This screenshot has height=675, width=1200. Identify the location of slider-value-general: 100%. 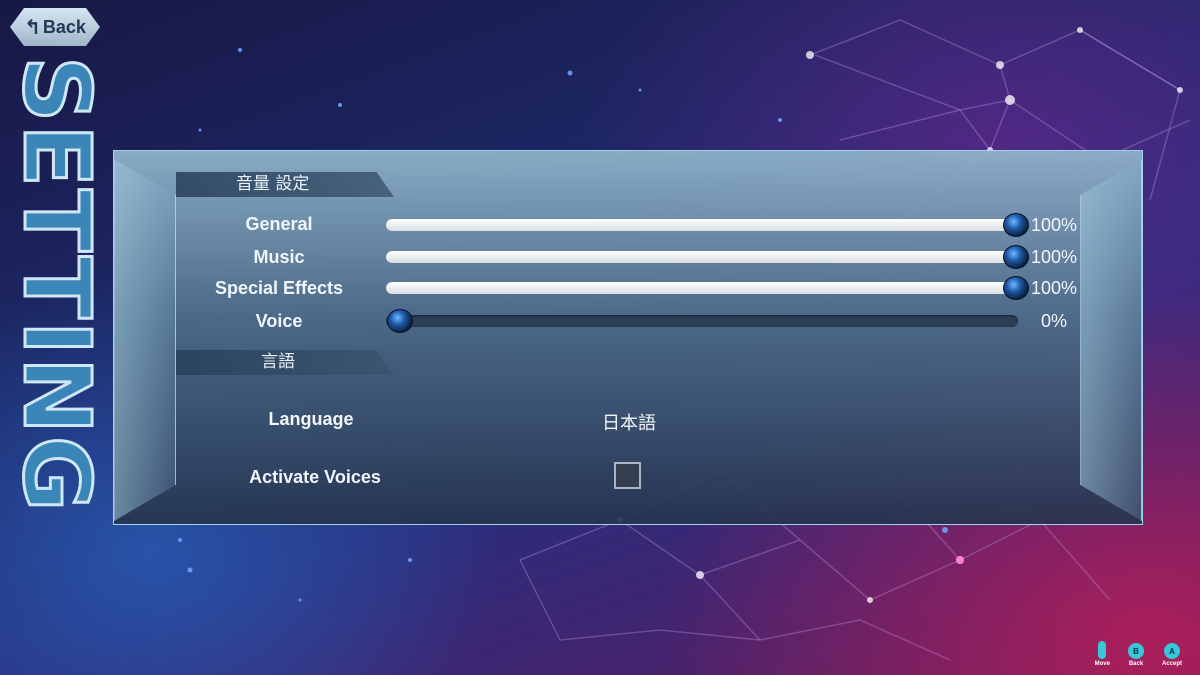
(1054, 225).